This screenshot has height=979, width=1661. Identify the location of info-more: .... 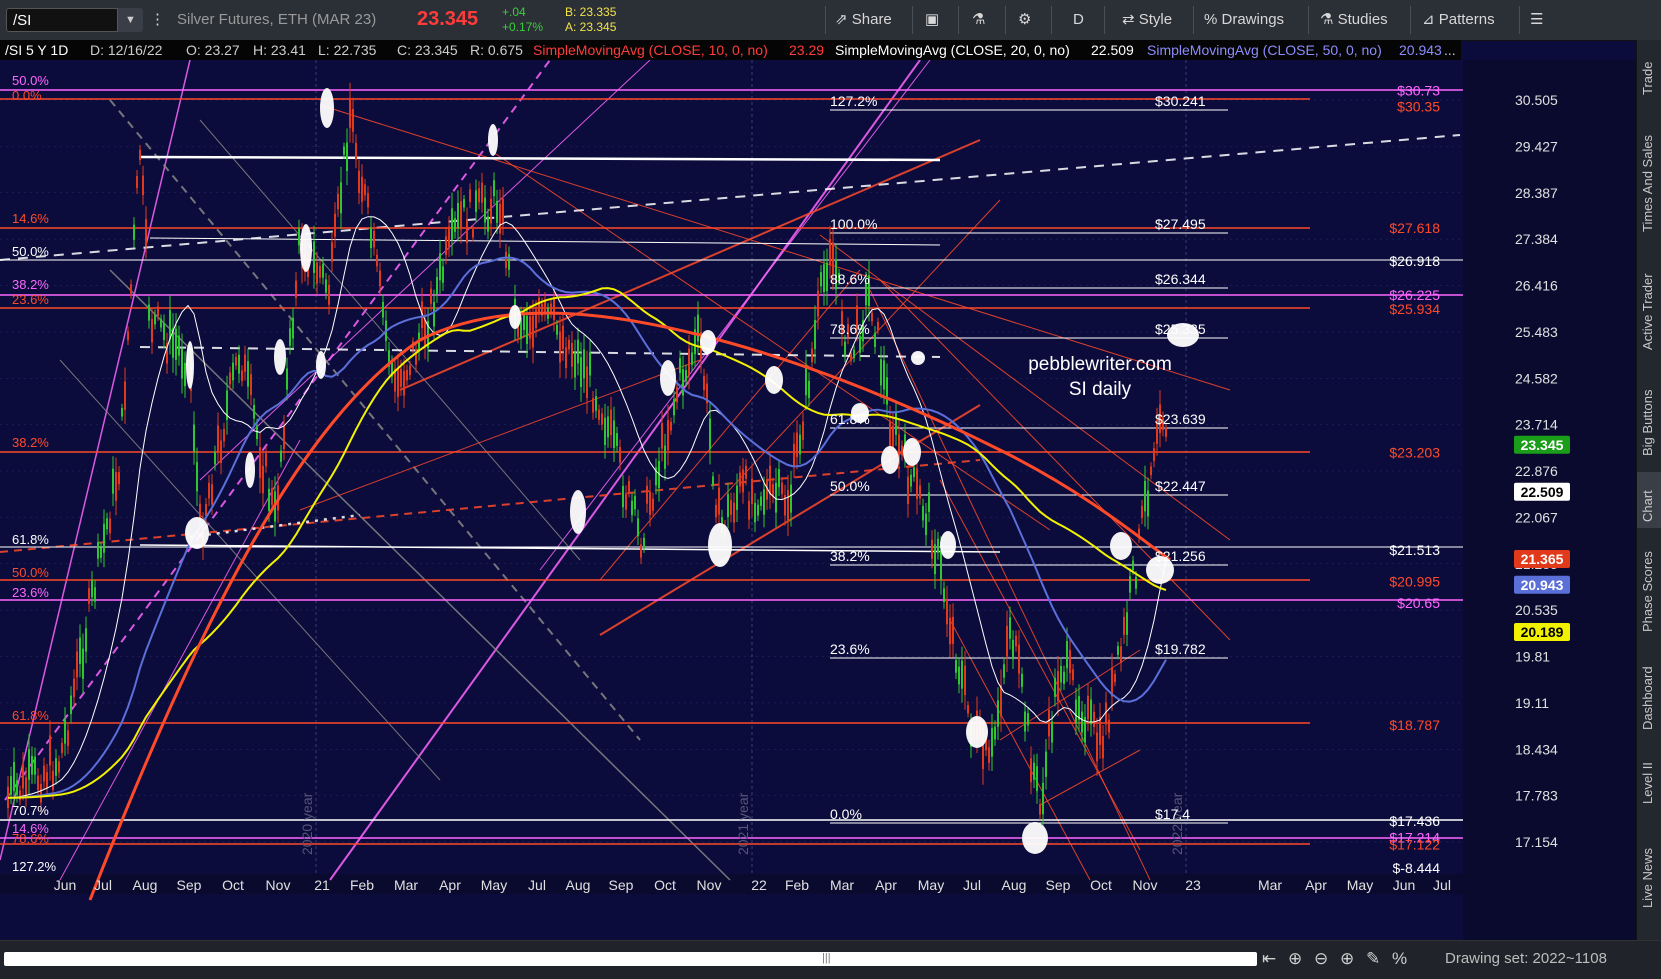
(1450, 50).